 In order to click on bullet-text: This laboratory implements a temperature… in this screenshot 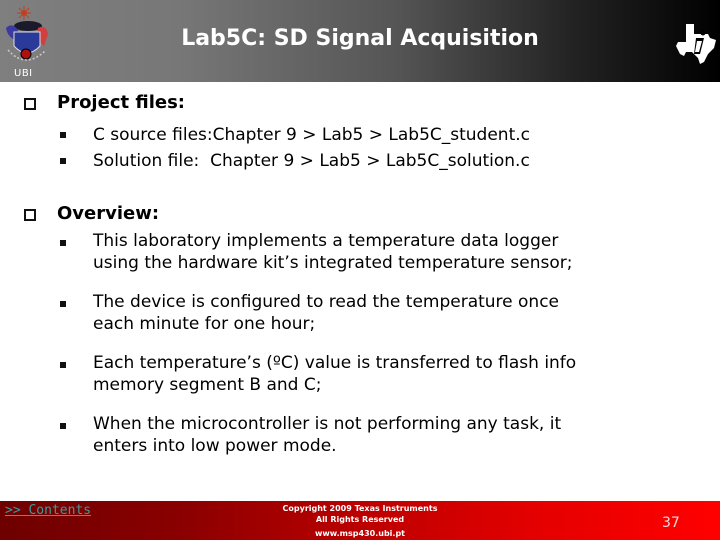, I will do `click(326, 241)`.